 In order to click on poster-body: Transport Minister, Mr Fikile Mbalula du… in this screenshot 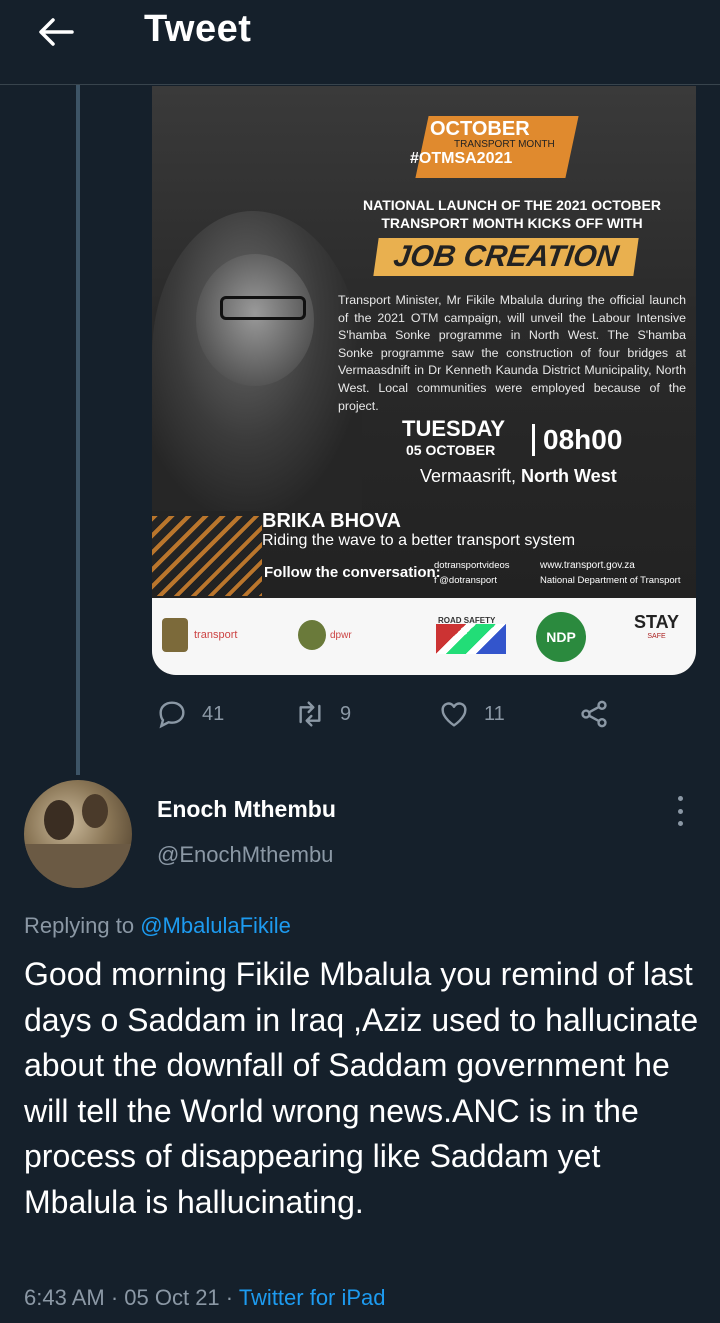, I will do `click(512, 353)`.